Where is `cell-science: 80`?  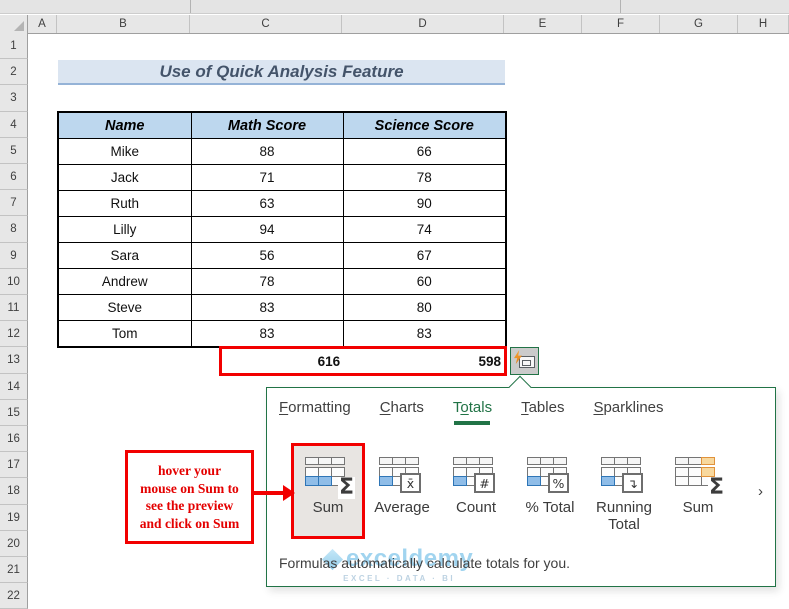
cell-science: 80 is located at coordinates (424, 307).